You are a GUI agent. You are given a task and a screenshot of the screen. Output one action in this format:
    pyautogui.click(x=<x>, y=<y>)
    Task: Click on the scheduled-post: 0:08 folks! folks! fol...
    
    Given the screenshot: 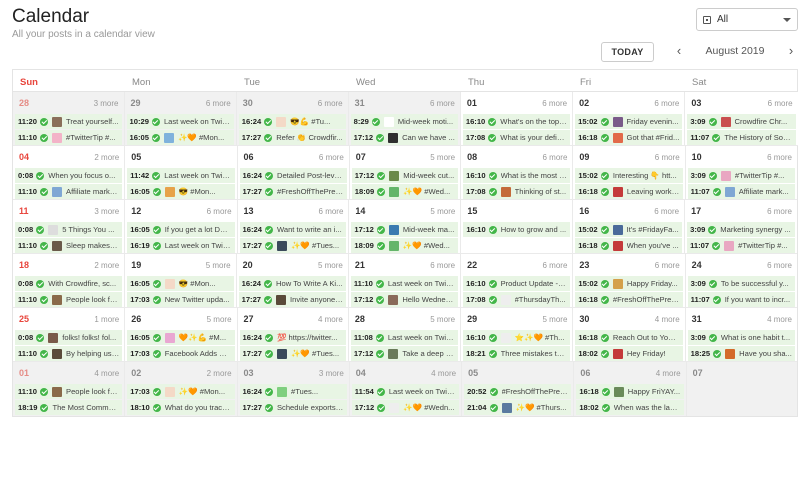 What is the action you would take?
    pyautogui.click(x=69, y=337)
    